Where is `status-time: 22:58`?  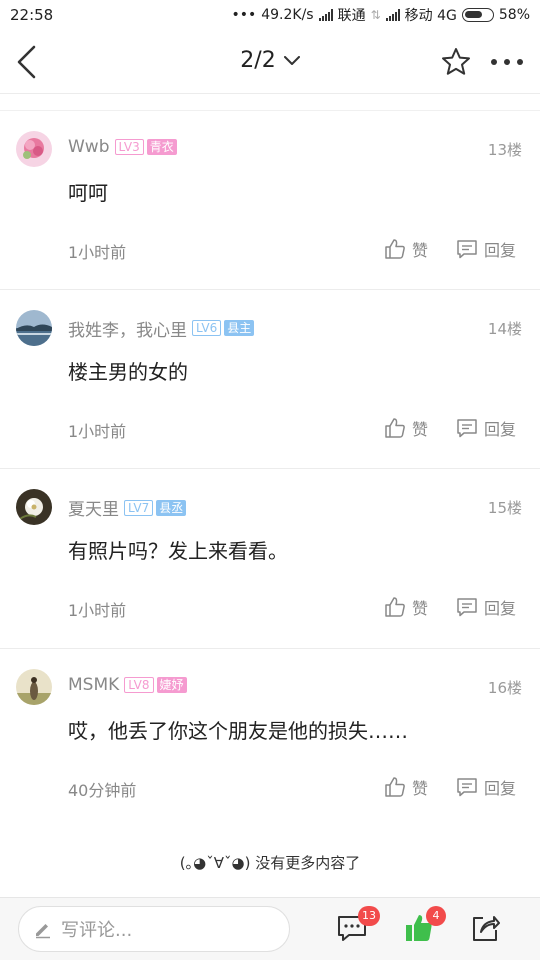
status-time: 22:58 is located at coordinates (32, 15).